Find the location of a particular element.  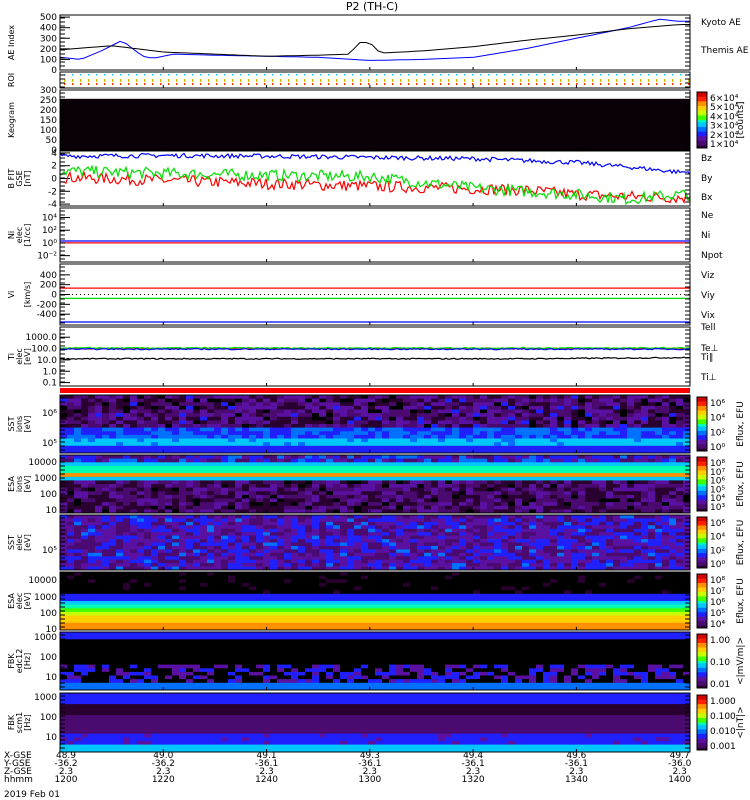

temperature-ylabel: Ti elec [eV] is located at coordinates (19, 356).